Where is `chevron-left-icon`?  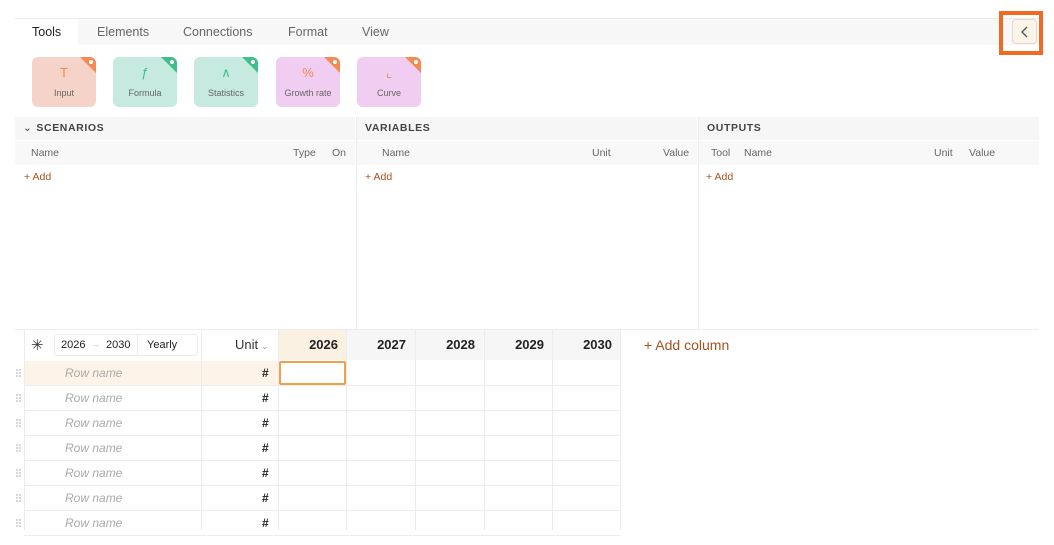
chevron-left-icon is located at coordinates (1023, 31).